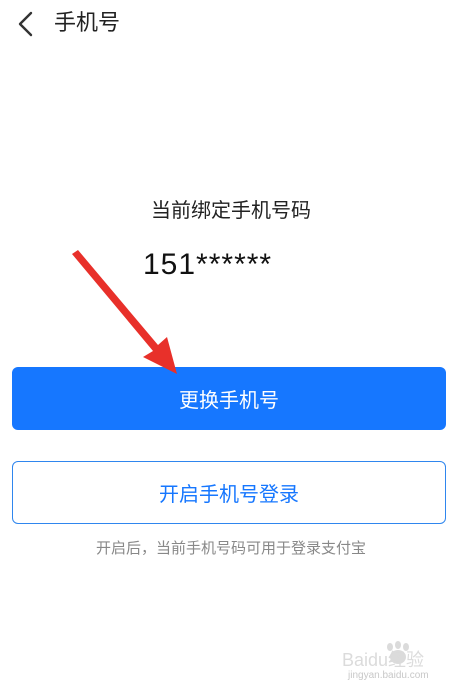 The width and height of the screenshot is (462, 694). I want to click on header: 手机号, so click(231, 24).